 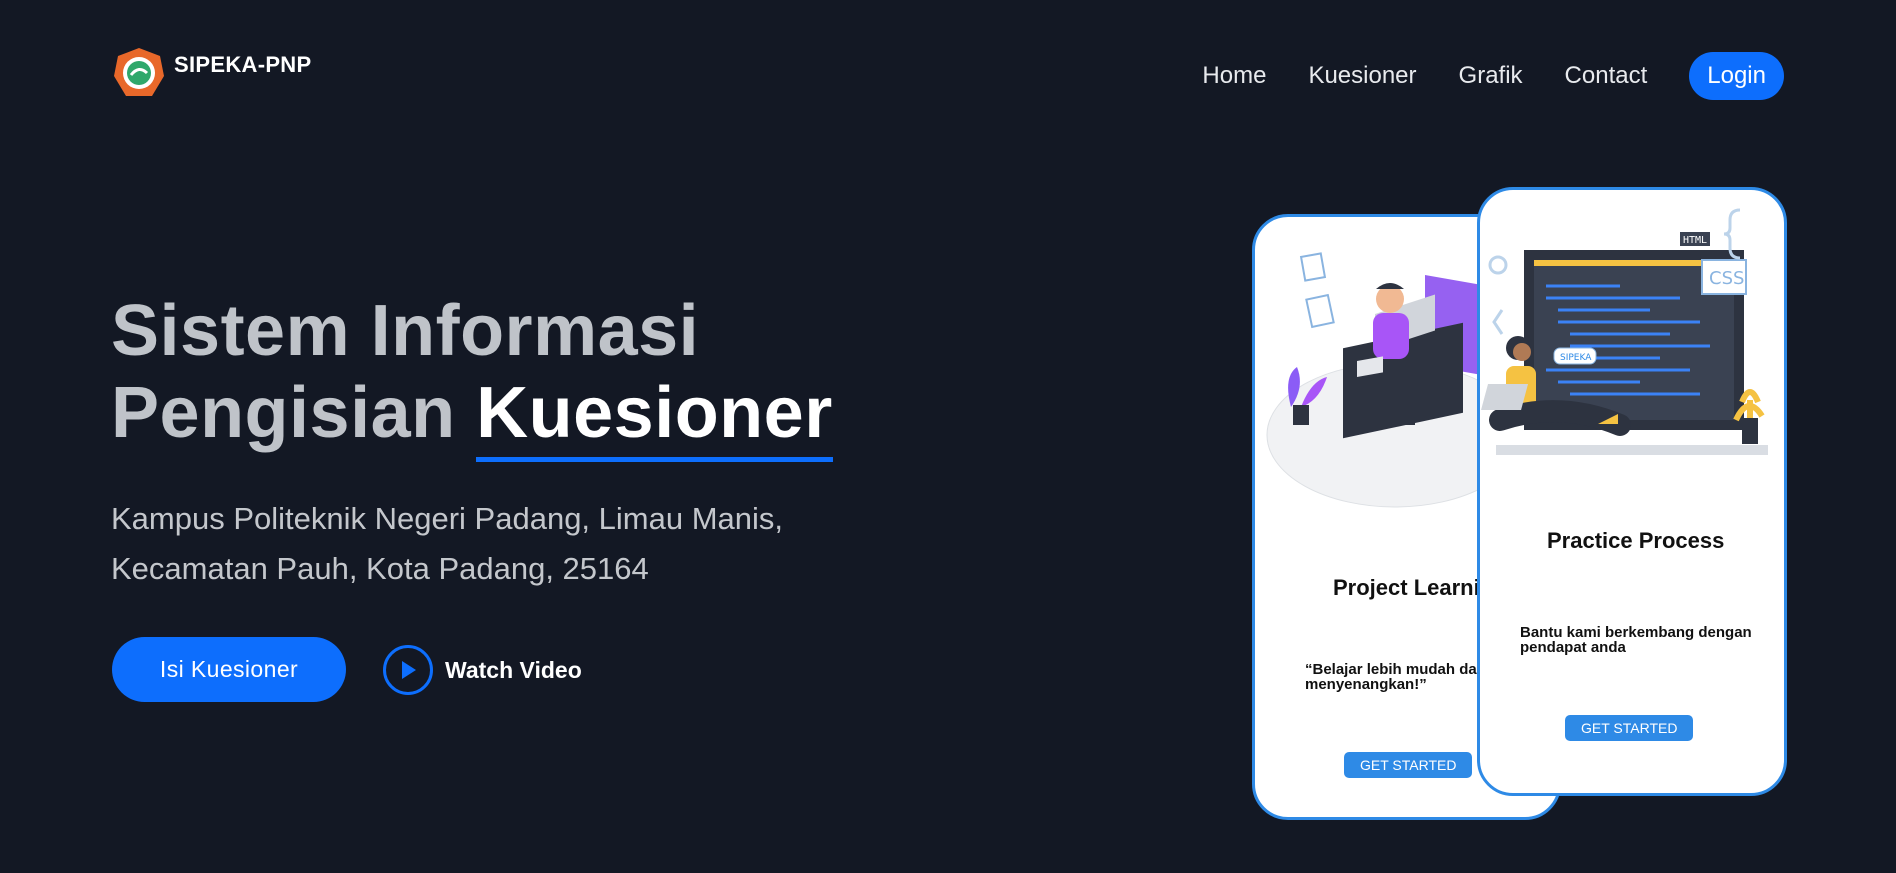 What do you see at coordinates (405, 331) in the screenshot?
I see `hero-title-line1: Sistem Informasi` at bounding box center [405, 331].